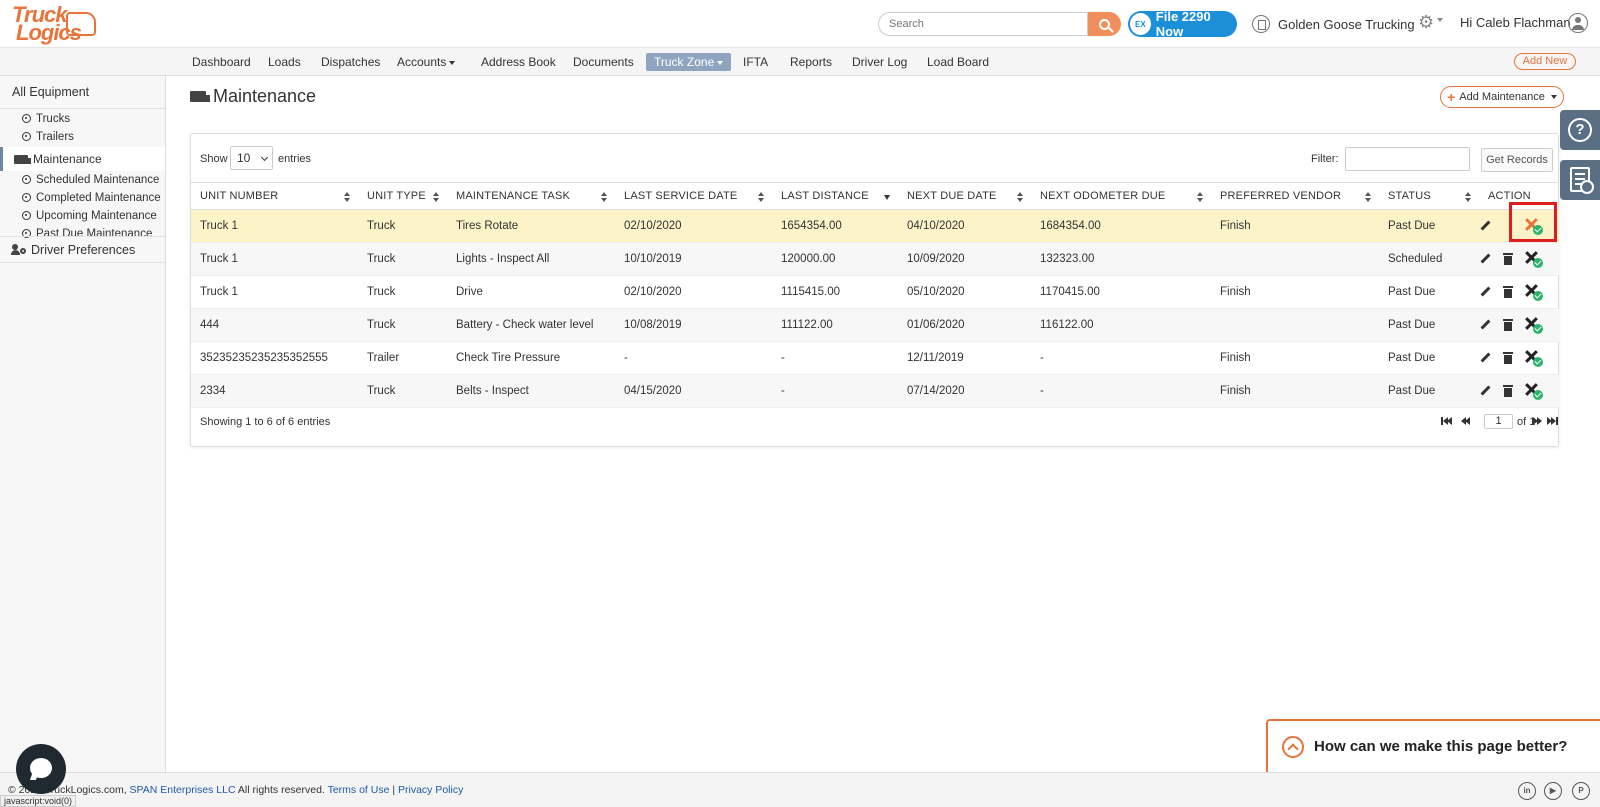 The image size is (1600, 807). What do you see at coordinates (1121, 292) in the screenshot?
I see `cell-next-odometer-due: 1170415.00` at bounding box center [1121, 292].